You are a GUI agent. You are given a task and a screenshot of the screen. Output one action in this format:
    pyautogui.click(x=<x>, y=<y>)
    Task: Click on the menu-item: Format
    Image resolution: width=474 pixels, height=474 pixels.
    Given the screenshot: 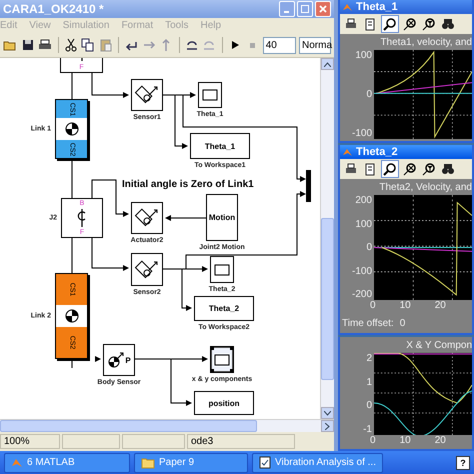 What is the action you would take?
    pyautogui.click(x=137, y=25)
    